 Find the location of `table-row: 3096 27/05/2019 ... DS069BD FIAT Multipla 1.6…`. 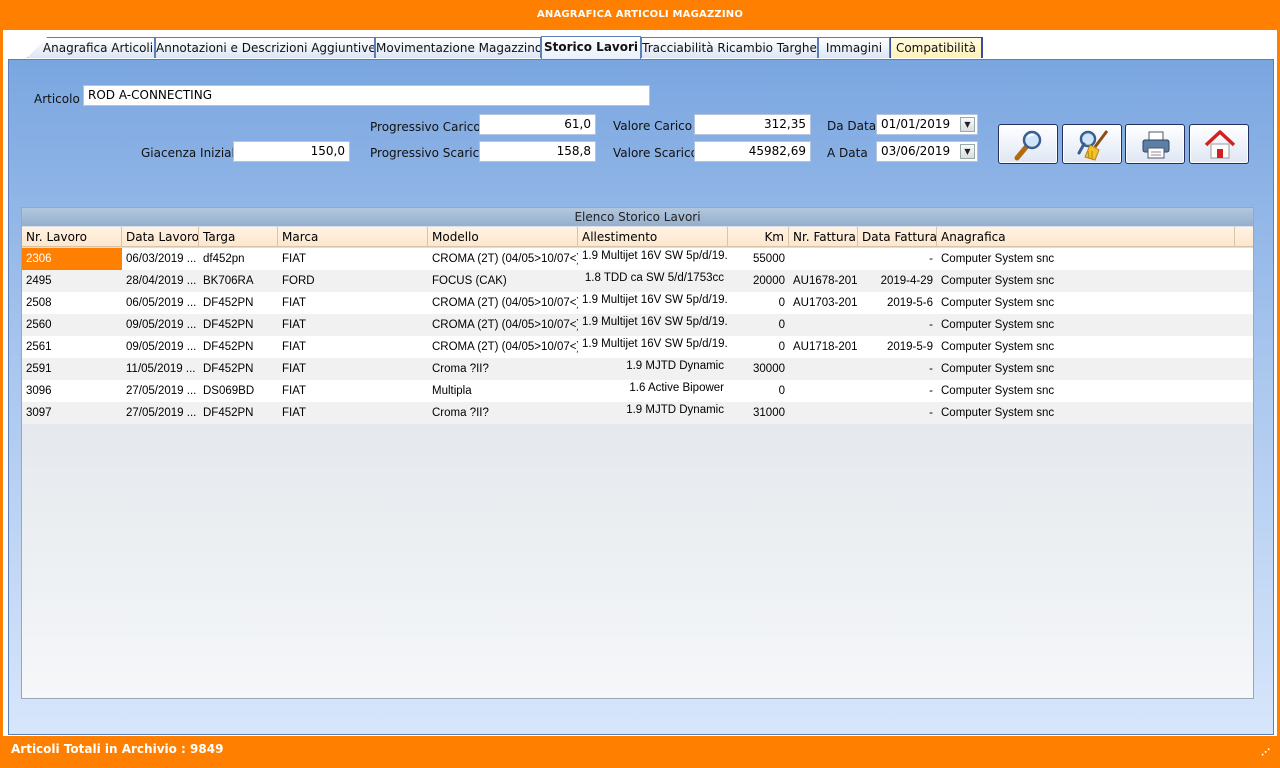

table-row: 3096 27/05/2019 ... DS069BD FIAT Multipla 1.6… is located at coordinates (637, 391).